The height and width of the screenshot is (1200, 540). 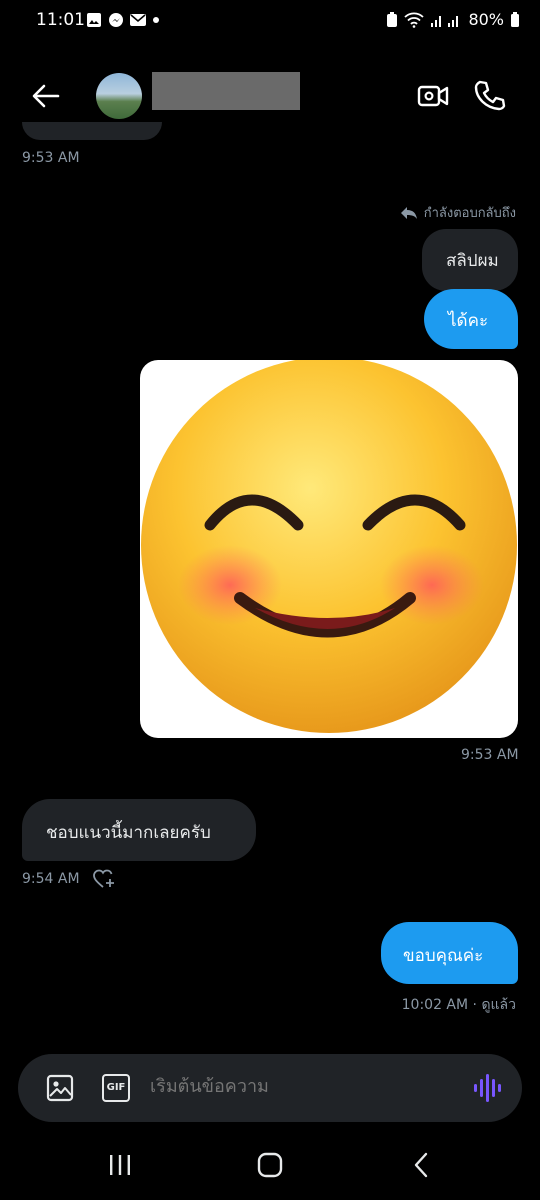 What do you see at coordinates (60, 20) in the screenshot?
I see `status-time: 11:01` at bounding box center [60, 20].